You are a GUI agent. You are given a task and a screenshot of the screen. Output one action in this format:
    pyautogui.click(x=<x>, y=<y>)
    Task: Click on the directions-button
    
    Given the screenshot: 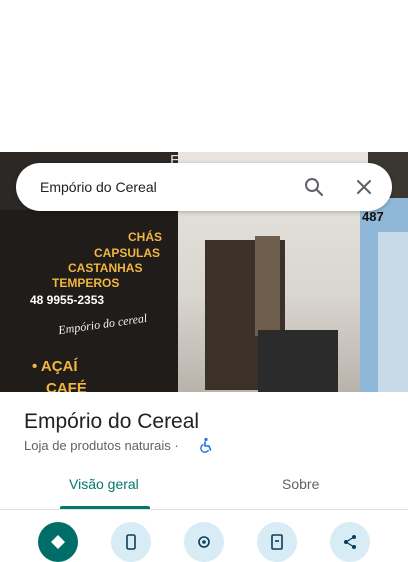 What is the action you would take?
    pyautogui.click(x=58, y=542)
    